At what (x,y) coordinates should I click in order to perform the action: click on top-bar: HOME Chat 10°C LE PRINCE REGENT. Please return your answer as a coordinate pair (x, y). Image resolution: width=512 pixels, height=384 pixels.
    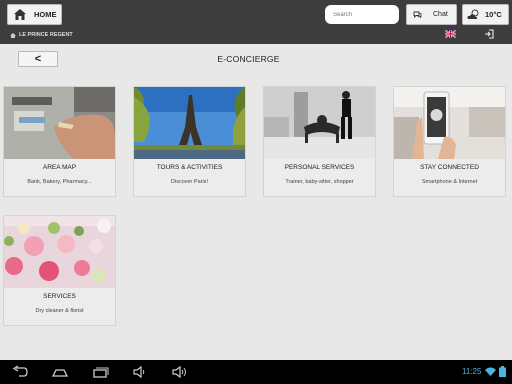
    Looking at the image, I should click on (256, 22).